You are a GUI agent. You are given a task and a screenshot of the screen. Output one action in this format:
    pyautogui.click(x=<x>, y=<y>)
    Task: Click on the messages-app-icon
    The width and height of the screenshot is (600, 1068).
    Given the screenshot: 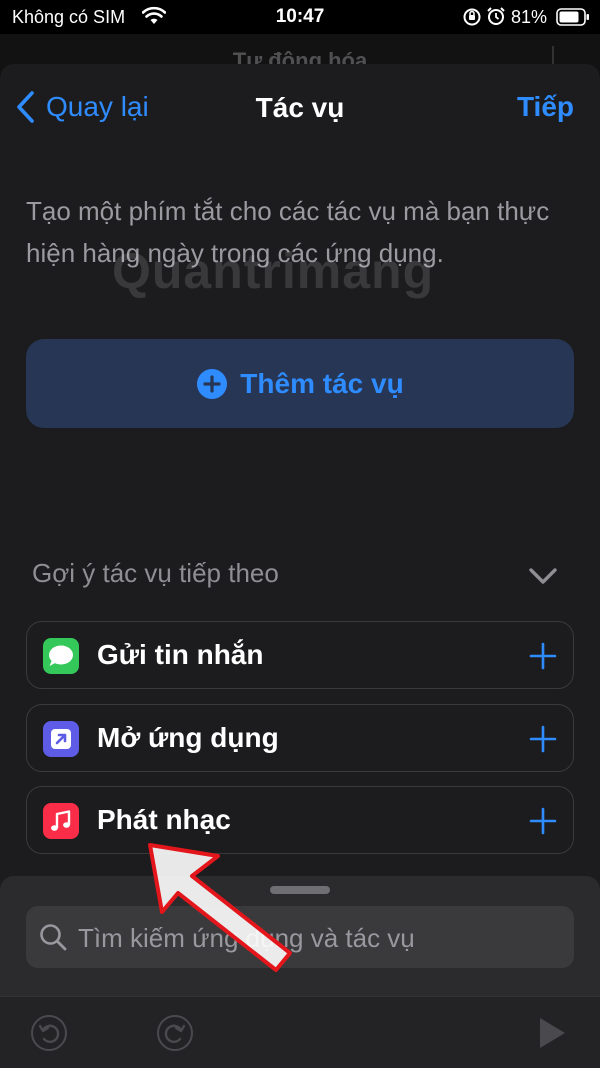 What is the action you would take?
    pyautogui.click(x=61, y=656)
    